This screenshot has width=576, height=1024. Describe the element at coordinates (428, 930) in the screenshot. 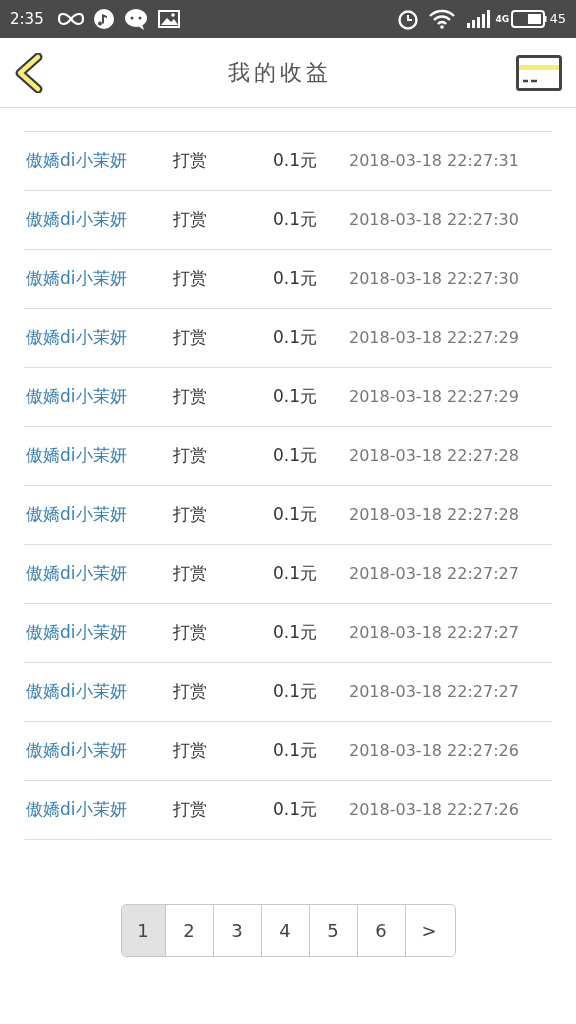

I see `page-button: >` at that location.